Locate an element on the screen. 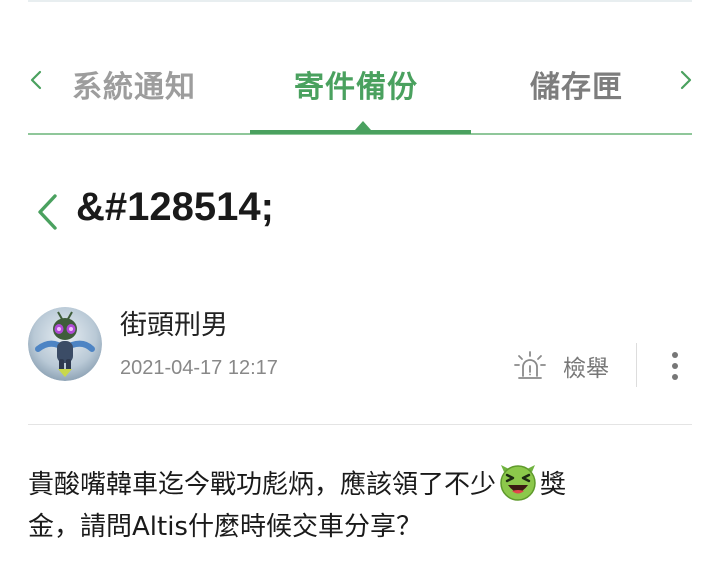  avatar is located at coordinates (65, 344).